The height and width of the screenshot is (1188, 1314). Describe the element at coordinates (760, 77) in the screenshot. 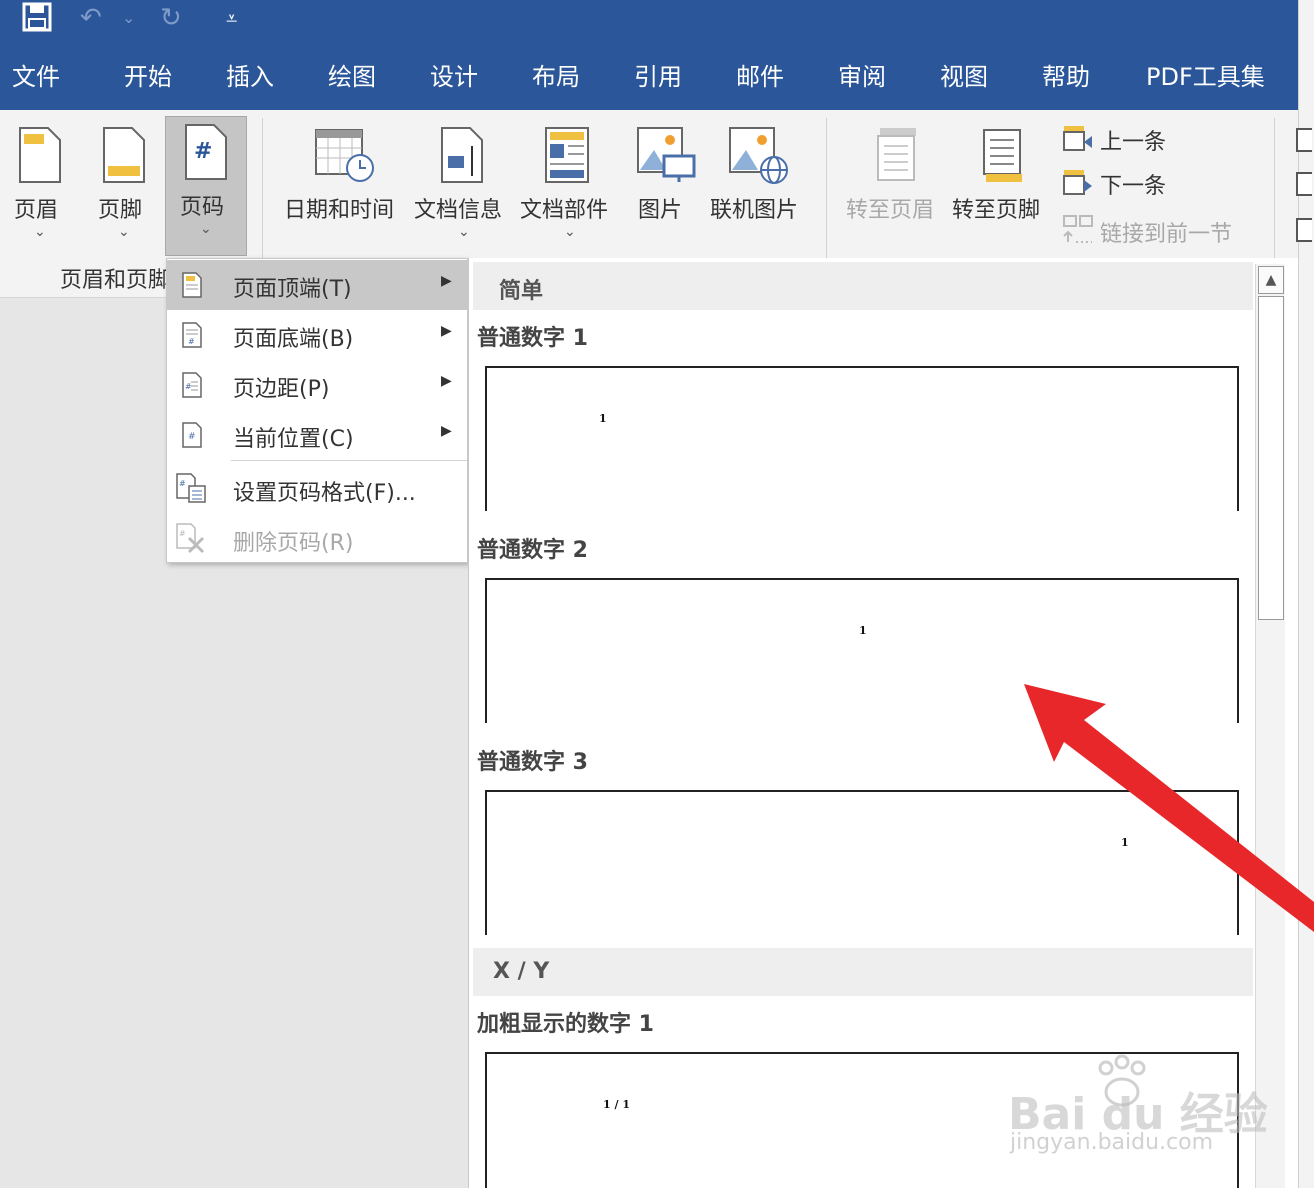

I see `tab-mailings: 邮件` at that location.